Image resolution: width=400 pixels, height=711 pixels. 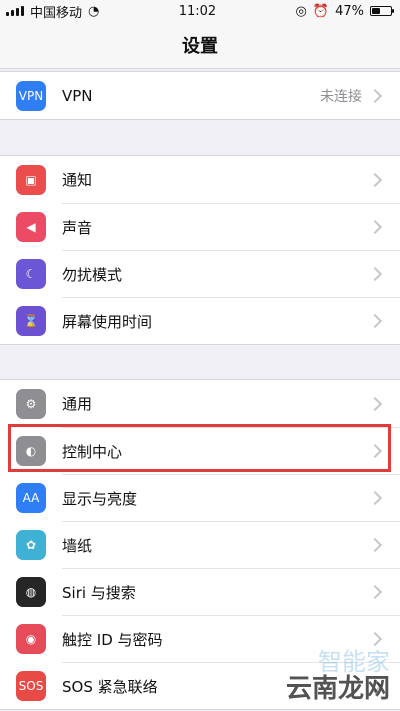 I want to click on settings-row-vpn: VPN VPN 未连接, so click(x=200, y=95).